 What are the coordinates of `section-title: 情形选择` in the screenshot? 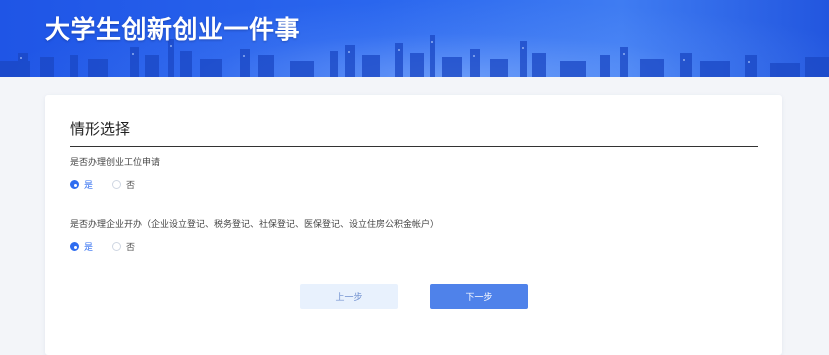 It's located at (100, 129).